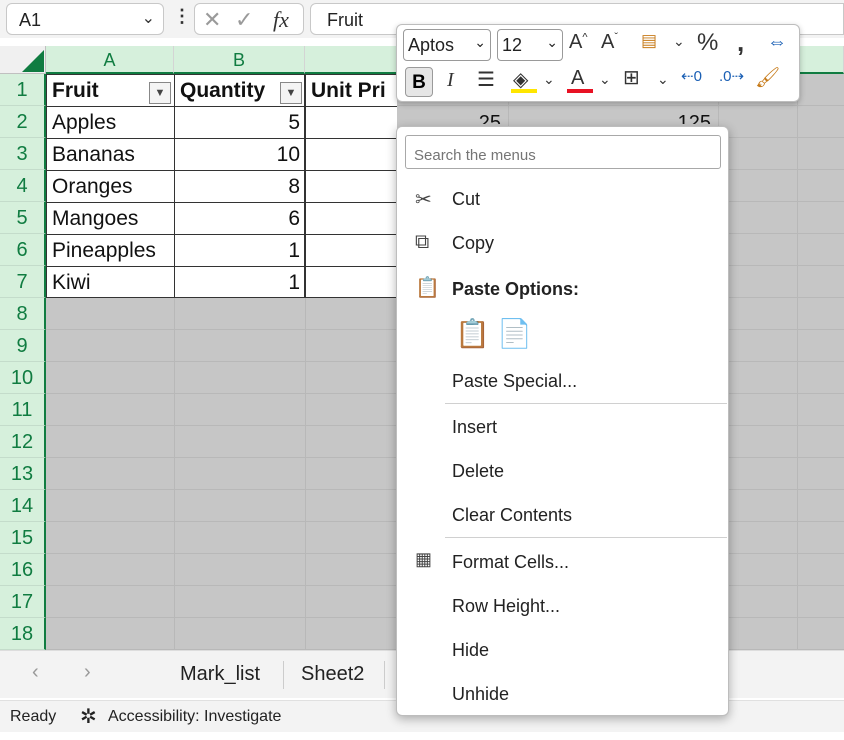  I want to click on row-header: 17, so click(23, 602).